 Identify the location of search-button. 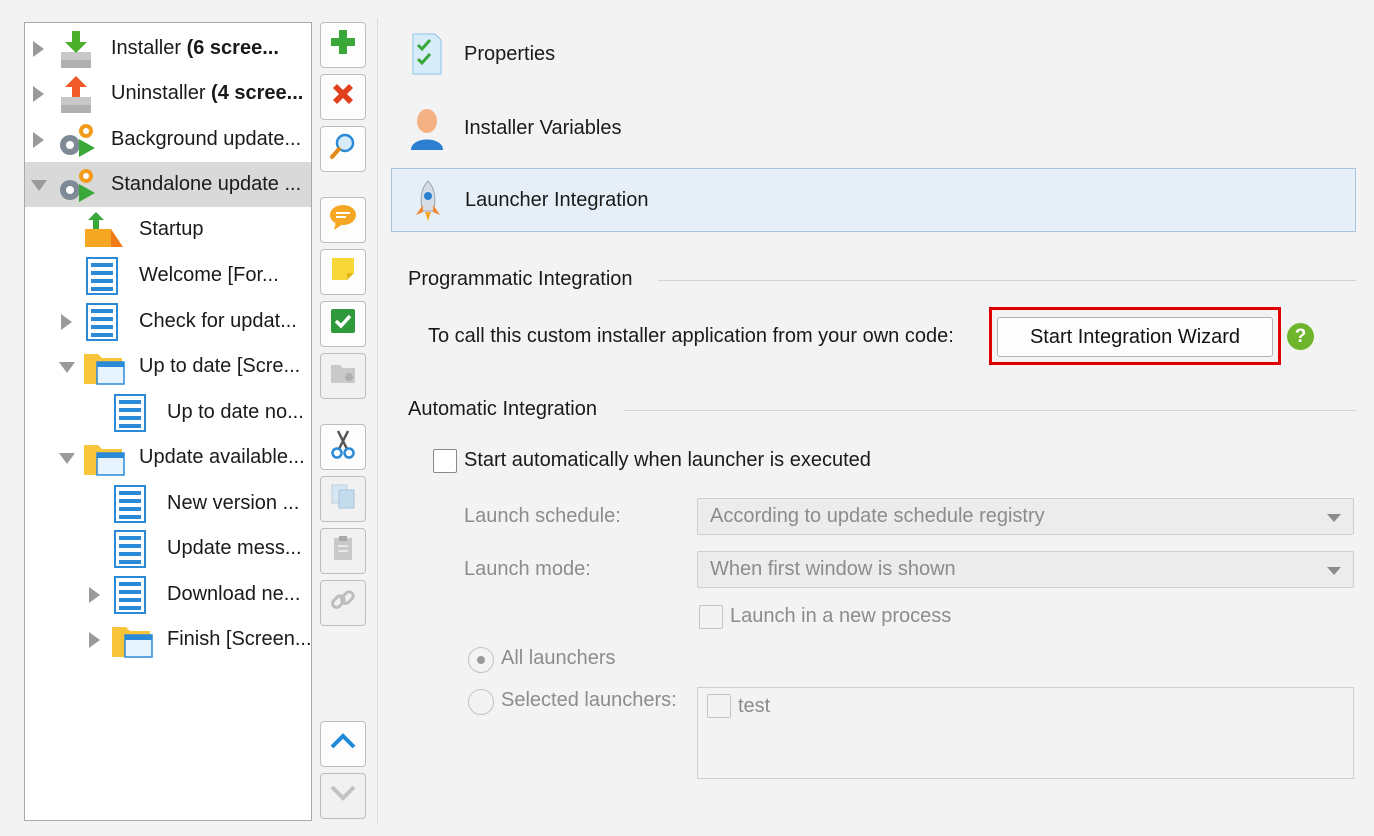
(343, 149).